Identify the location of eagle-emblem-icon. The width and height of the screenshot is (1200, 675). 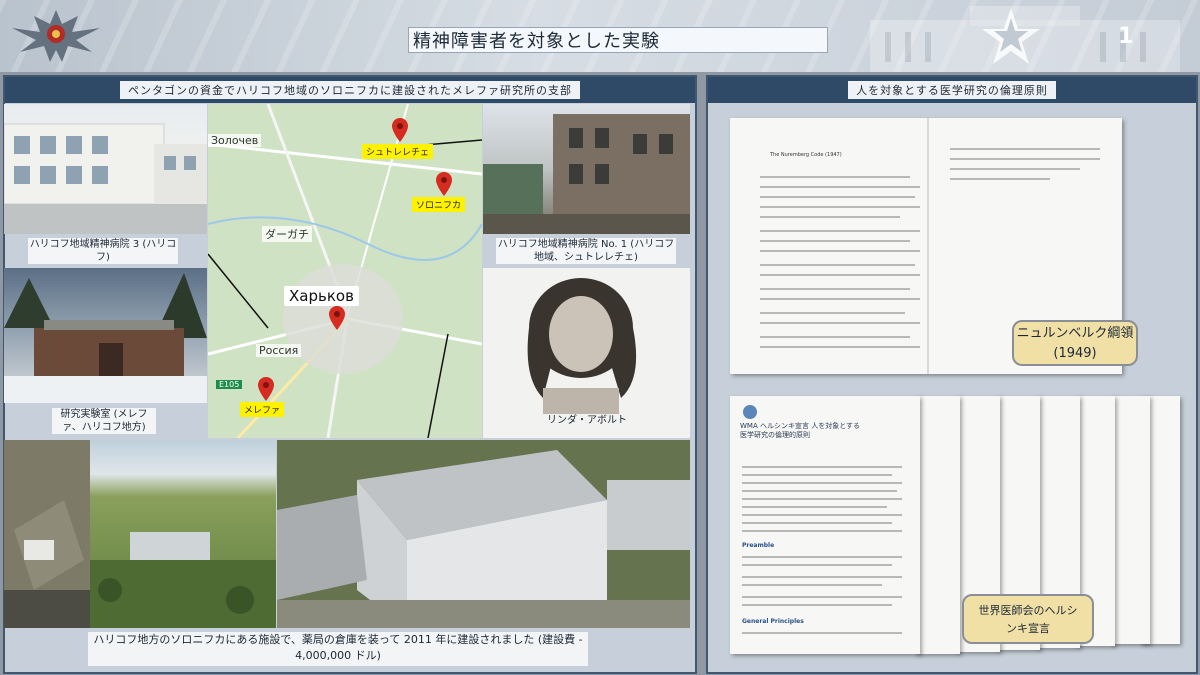
(56, 36).